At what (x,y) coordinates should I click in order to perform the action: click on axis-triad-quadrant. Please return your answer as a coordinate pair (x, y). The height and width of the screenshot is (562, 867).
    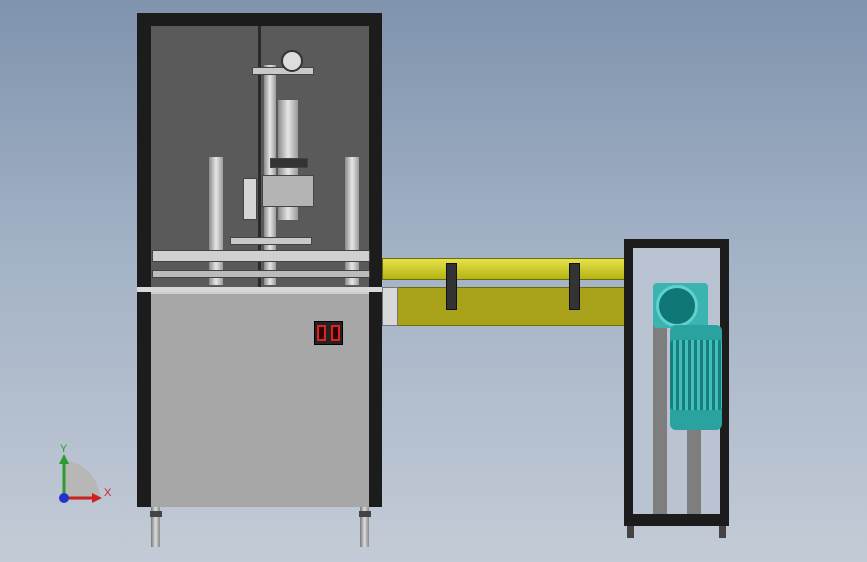
    Looking at the image, I should click on (82, 480).